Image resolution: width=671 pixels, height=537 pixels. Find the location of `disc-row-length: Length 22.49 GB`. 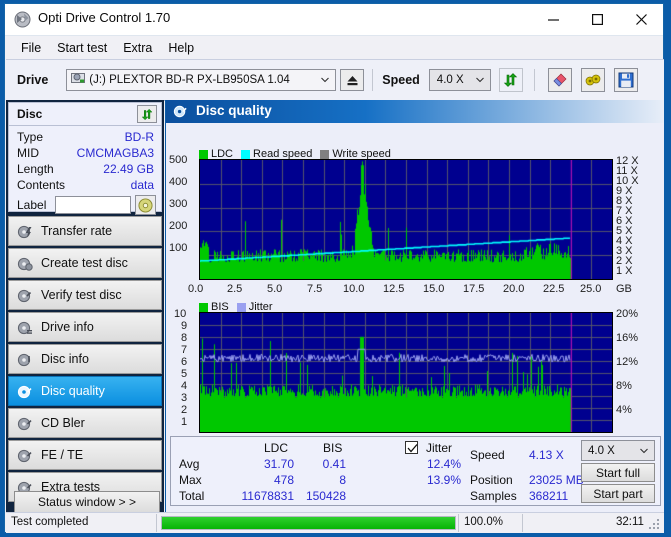

disc-row-length: Length 22.49 GB is located at coordinates (85, 170).